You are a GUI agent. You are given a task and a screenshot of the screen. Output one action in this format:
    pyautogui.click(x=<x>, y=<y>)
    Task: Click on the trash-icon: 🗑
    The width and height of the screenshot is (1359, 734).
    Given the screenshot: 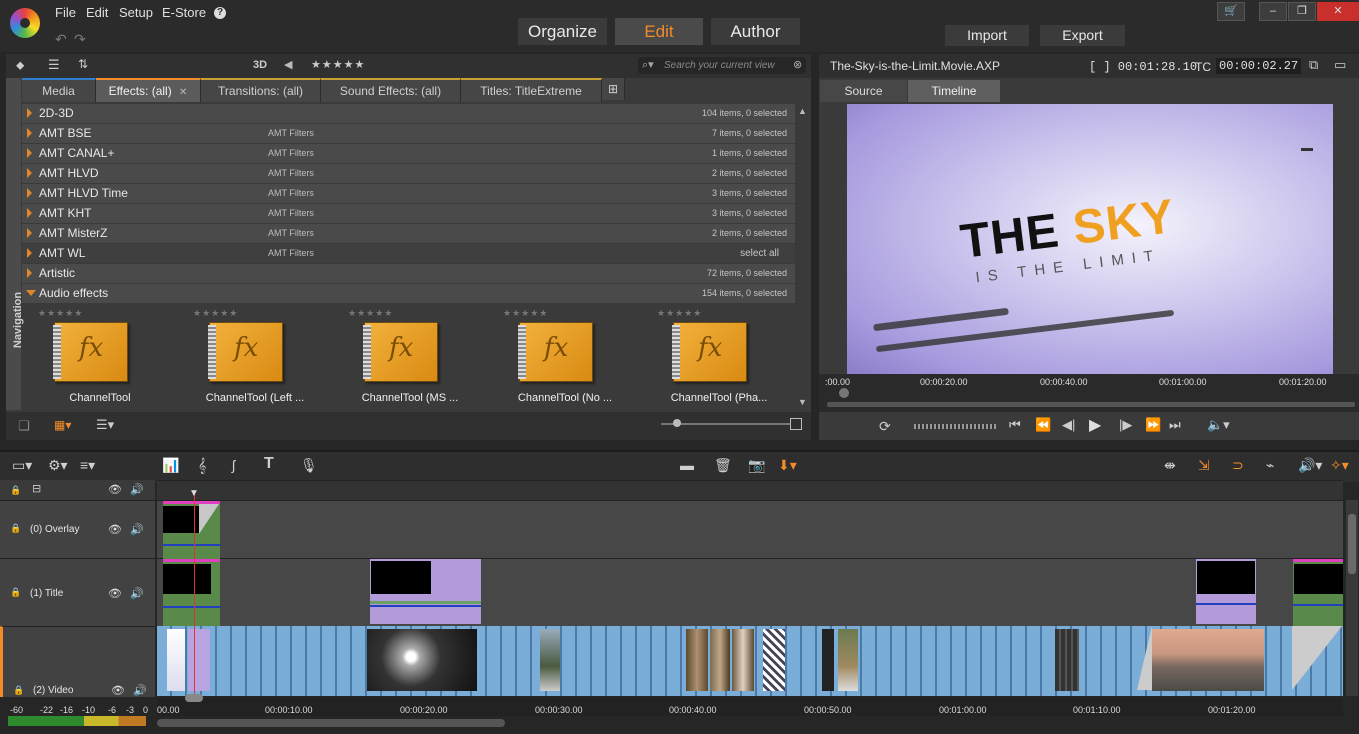 What is the action you would take?
    pyautogui.click(x=723, y=465)
    